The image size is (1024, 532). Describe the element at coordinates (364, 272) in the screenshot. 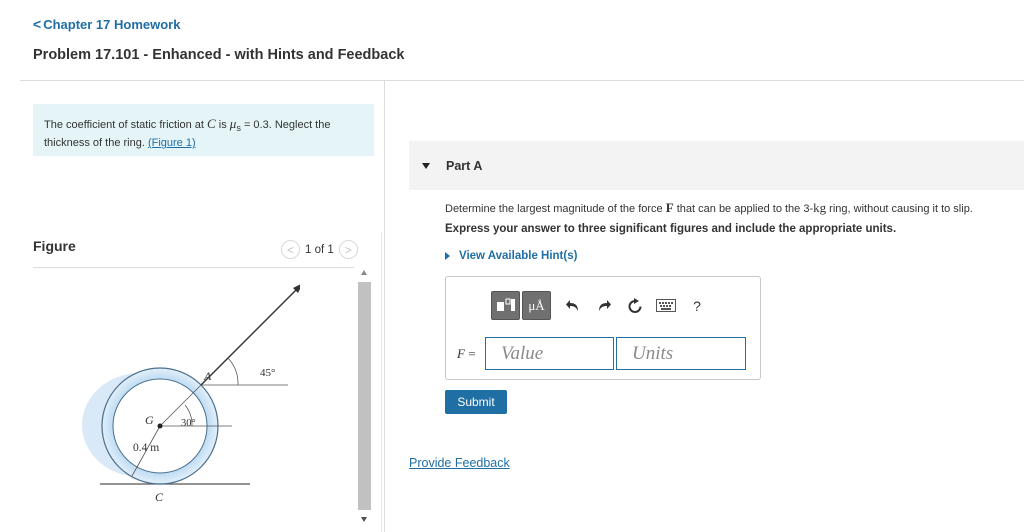

I see `scroll-up-arrow-icon` at that location.